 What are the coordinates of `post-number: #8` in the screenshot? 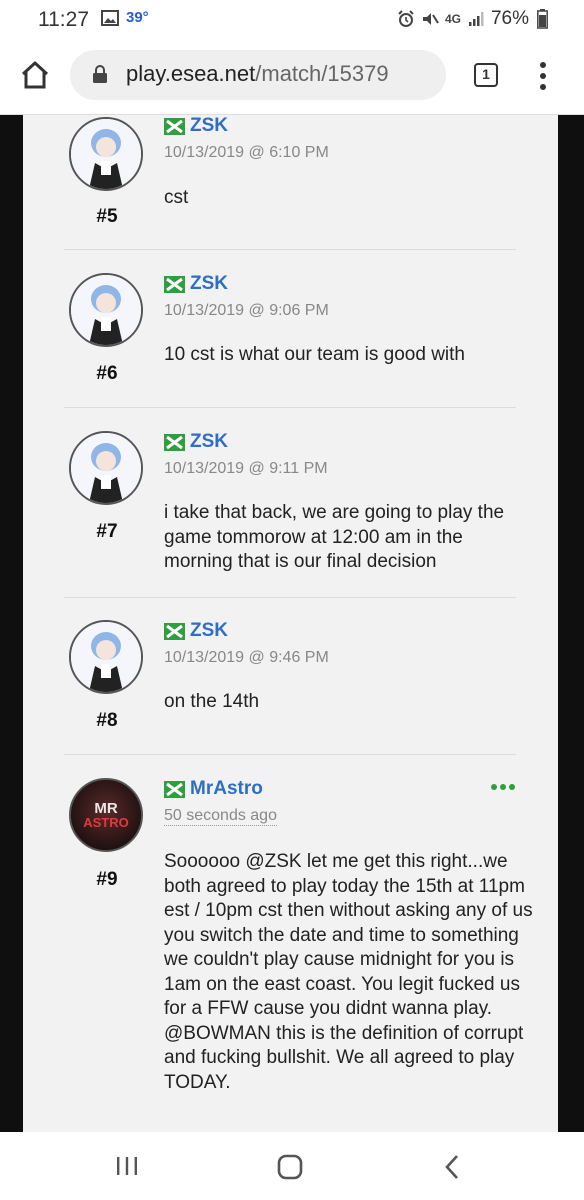 It's located at (107, 720).